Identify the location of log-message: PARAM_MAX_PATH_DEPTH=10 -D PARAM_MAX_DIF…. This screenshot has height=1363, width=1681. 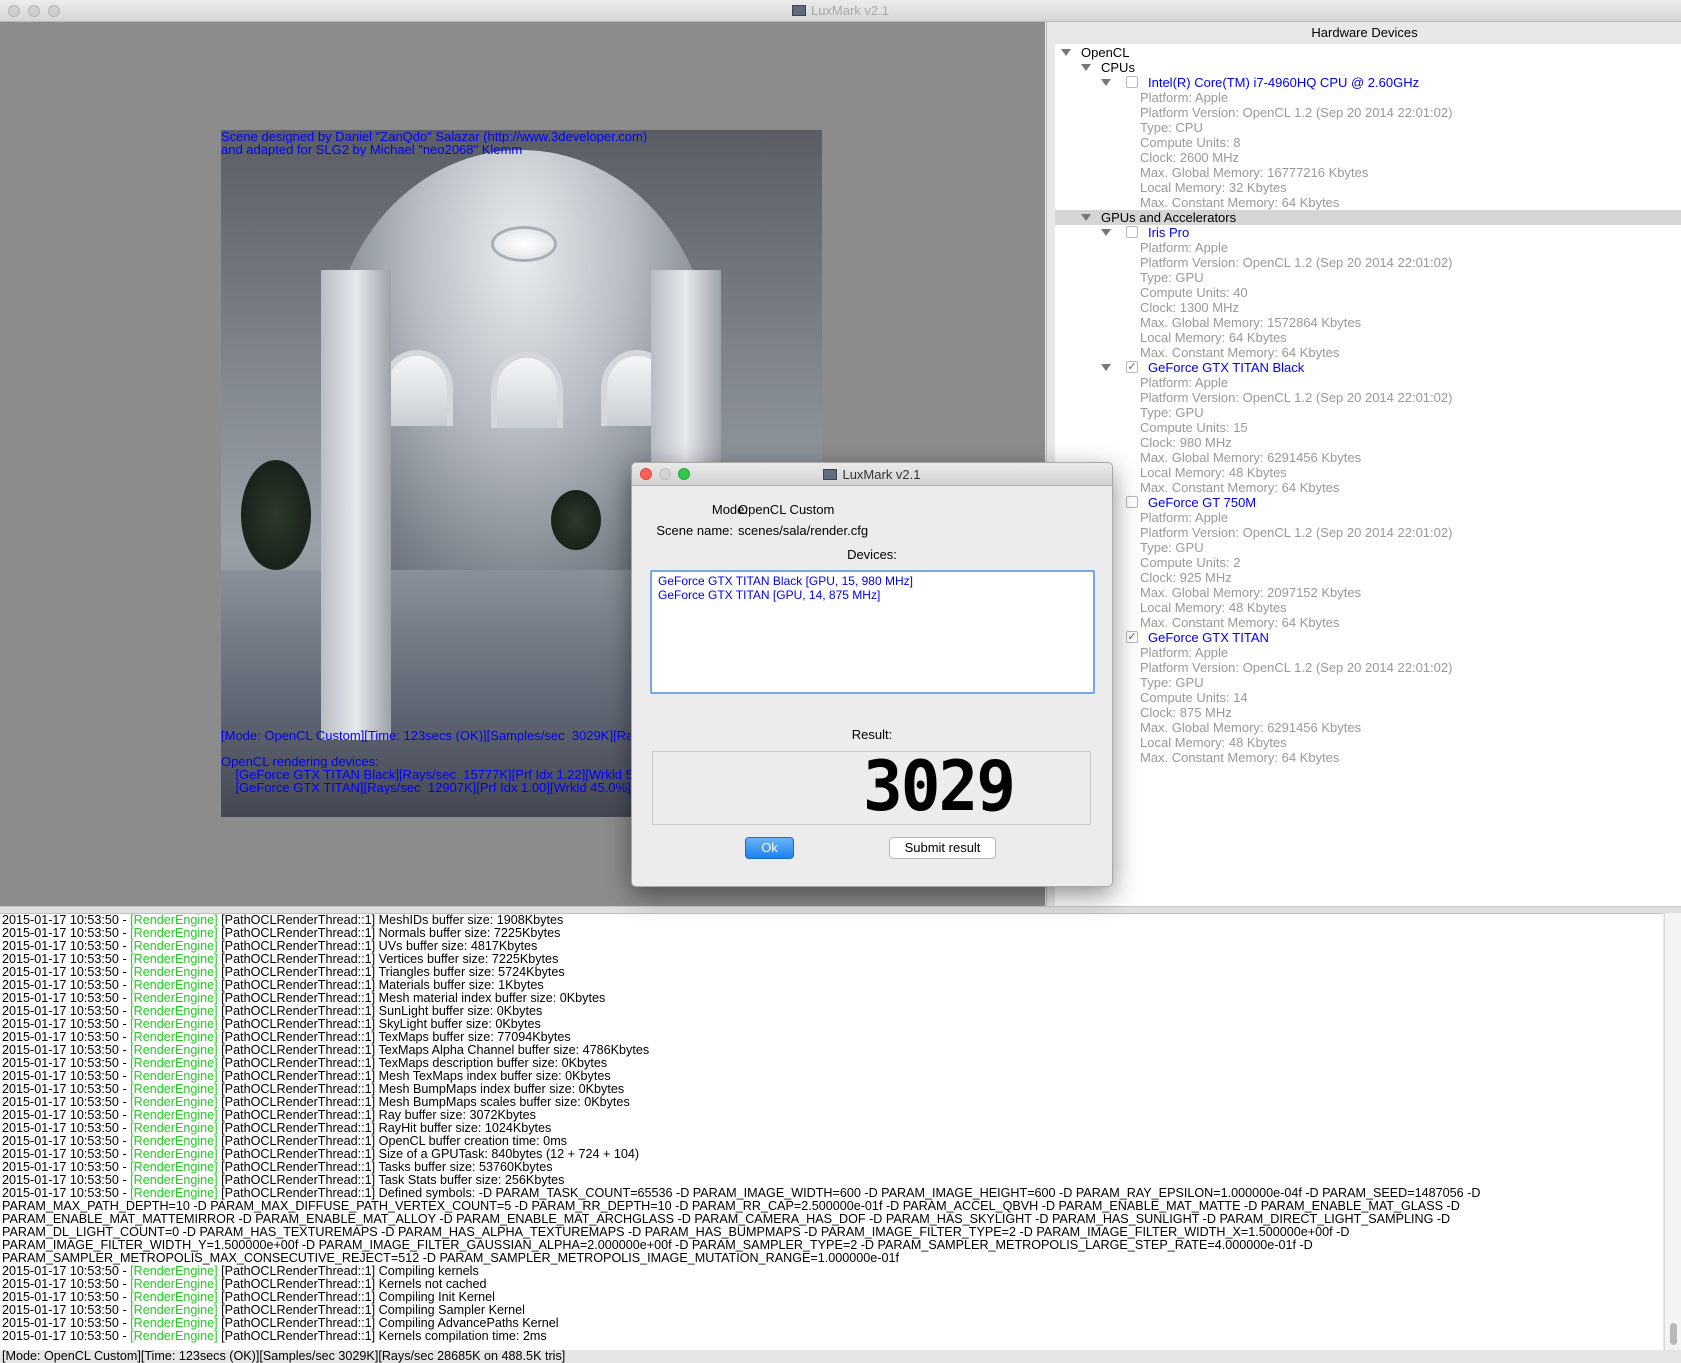
(731, 1206).